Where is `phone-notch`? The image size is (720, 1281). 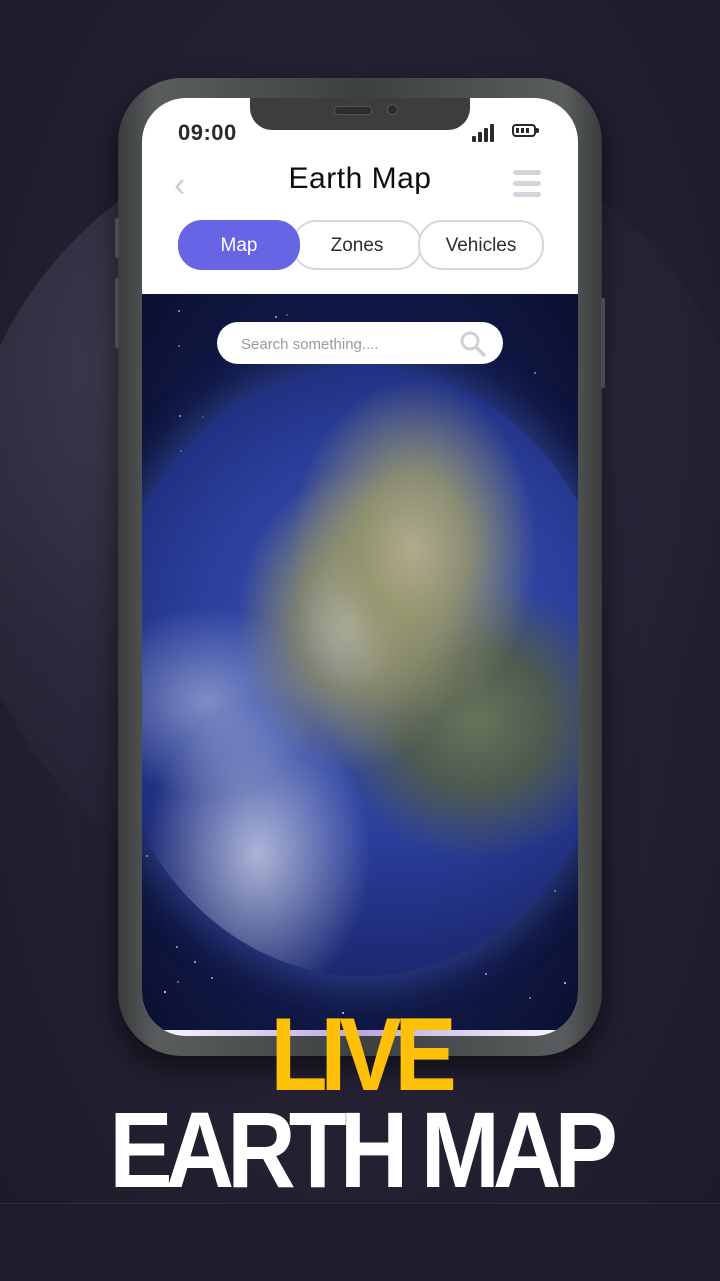 phone-notch is located at coordinates (360, 114).